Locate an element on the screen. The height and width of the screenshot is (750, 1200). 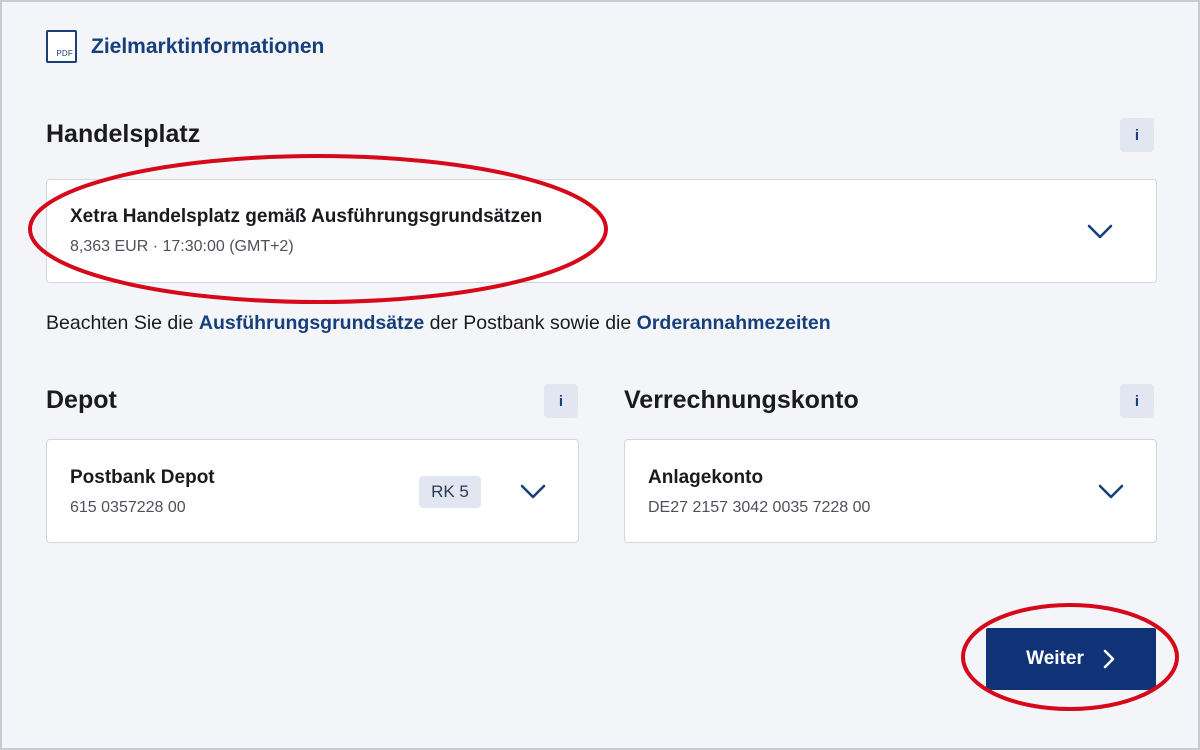
zielmarkt-pdf-link: PDF Zielmarktinformationen is located at coordinates (185, 46).